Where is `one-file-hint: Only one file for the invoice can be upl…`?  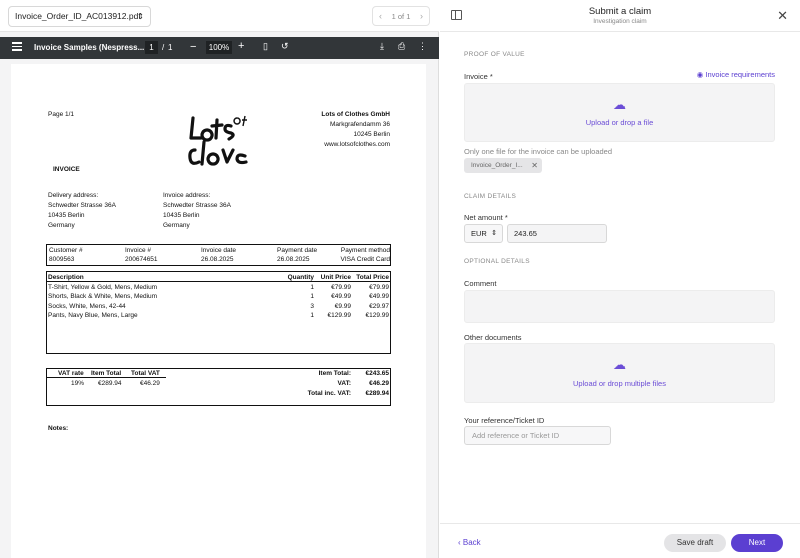 one-file-hint: Only one file for the invoice can be upl… is located at coordinates (538, 151).